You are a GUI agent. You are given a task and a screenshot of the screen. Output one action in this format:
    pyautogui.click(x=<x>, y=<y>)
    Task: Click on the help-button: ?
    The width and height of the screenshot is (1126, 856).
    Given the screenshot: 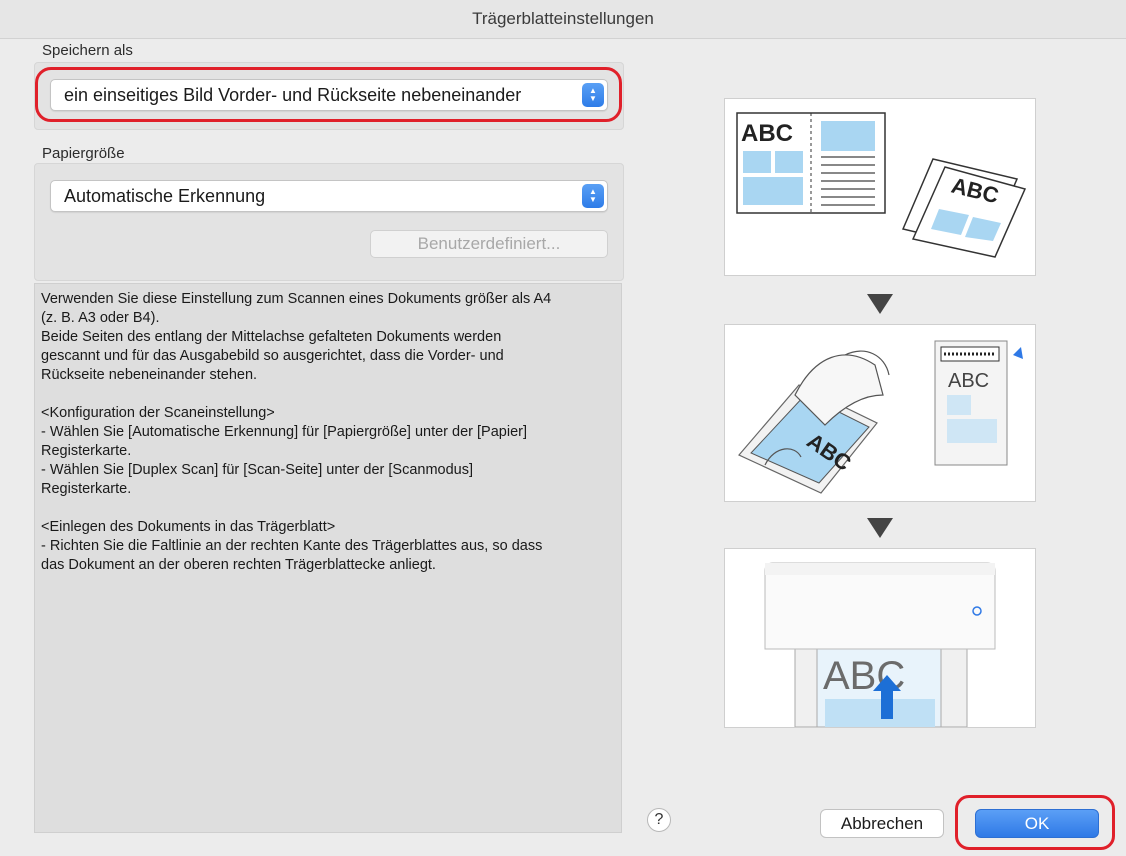 What is the action you would take?
    pyautogui.click(x=659, y=820)
    